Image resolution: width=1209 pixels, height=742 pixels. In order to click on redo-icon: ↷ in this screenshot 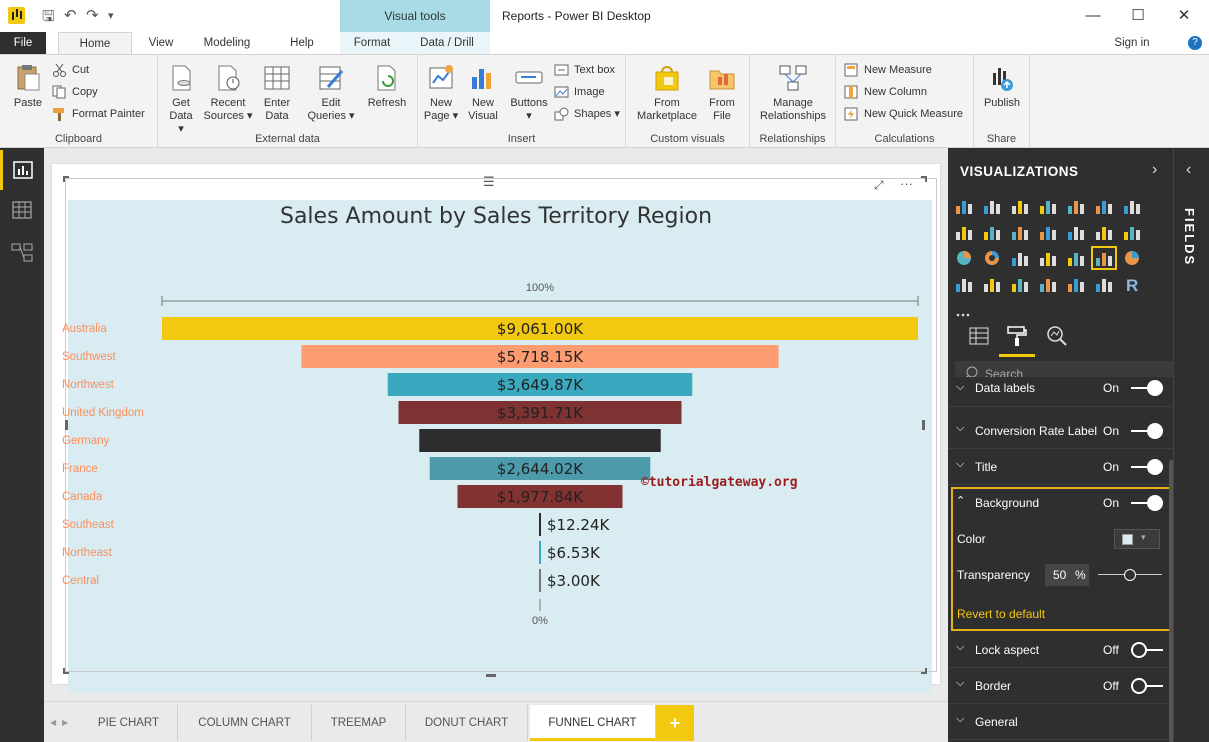, I will do `click(92, 15)`.